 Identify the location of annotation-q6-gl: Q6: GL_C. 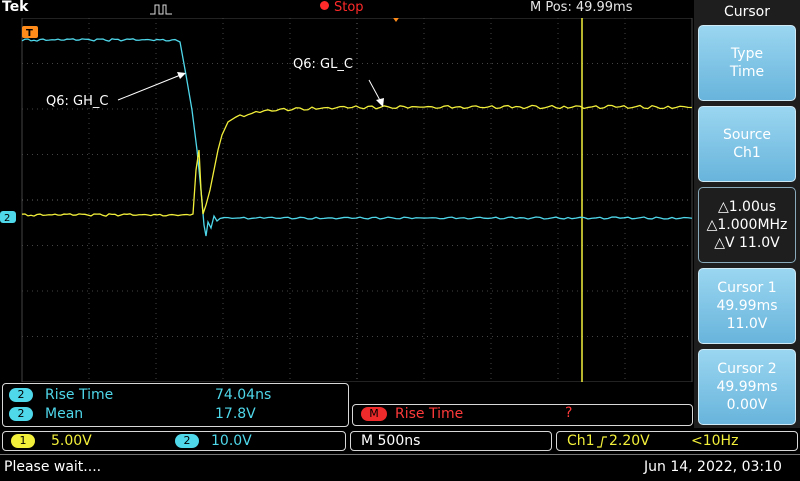
(323, 64).